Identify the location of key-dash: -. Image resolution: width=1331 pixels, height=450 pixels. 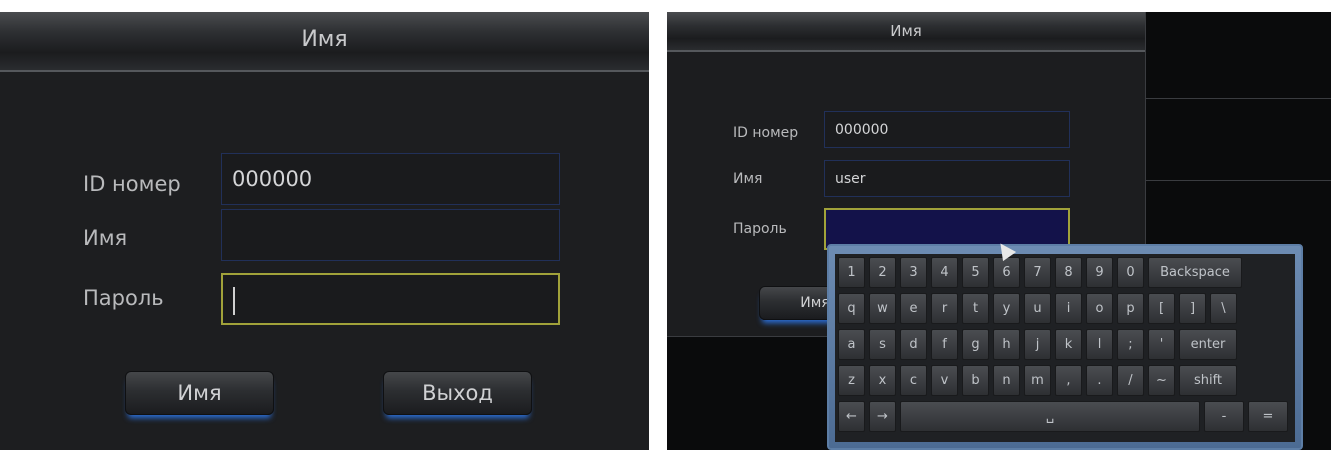
(1224, 416).